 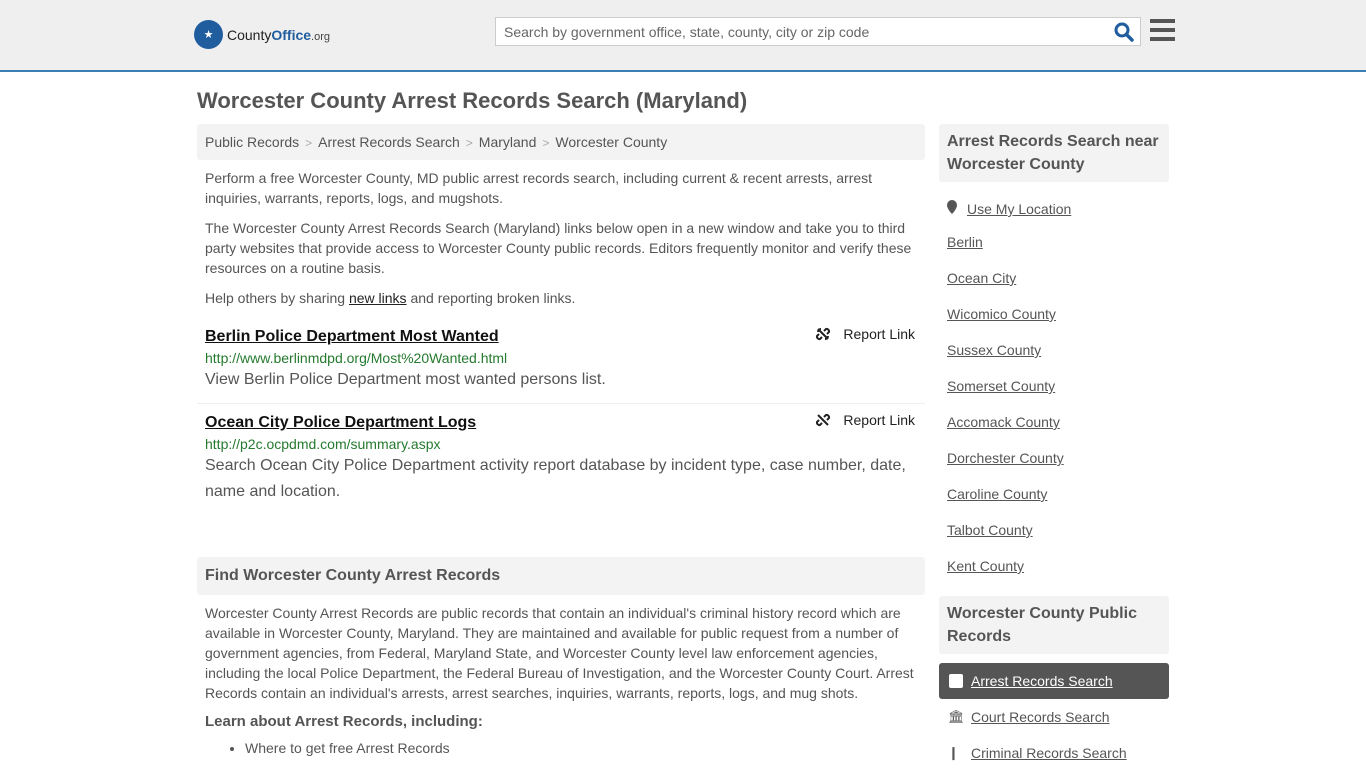 What do you see at coordinates (1054, 288) in the screenshot?
I see `nearby-link-ocean-city: Ocean City` at bounding box center [1054, 288].